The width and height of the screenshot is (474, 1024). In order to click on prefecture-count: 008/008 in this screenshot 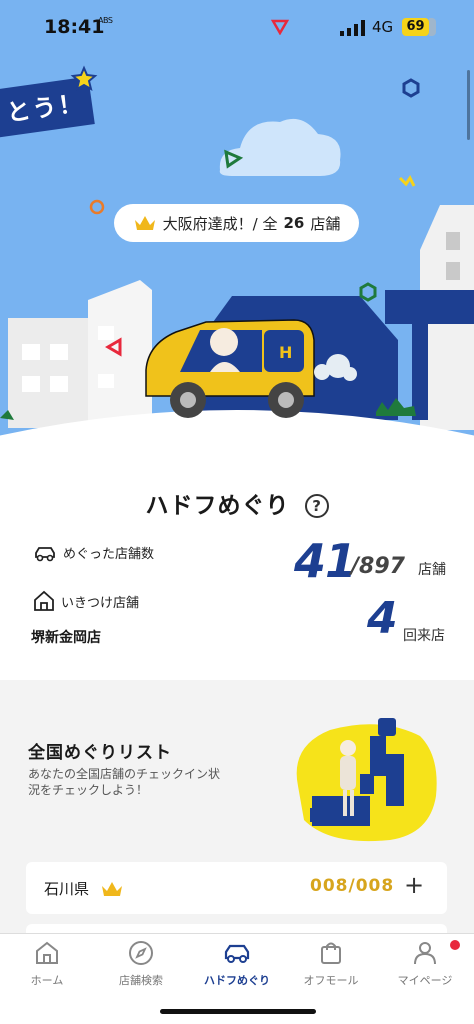, I will do `click(352, 886)`.